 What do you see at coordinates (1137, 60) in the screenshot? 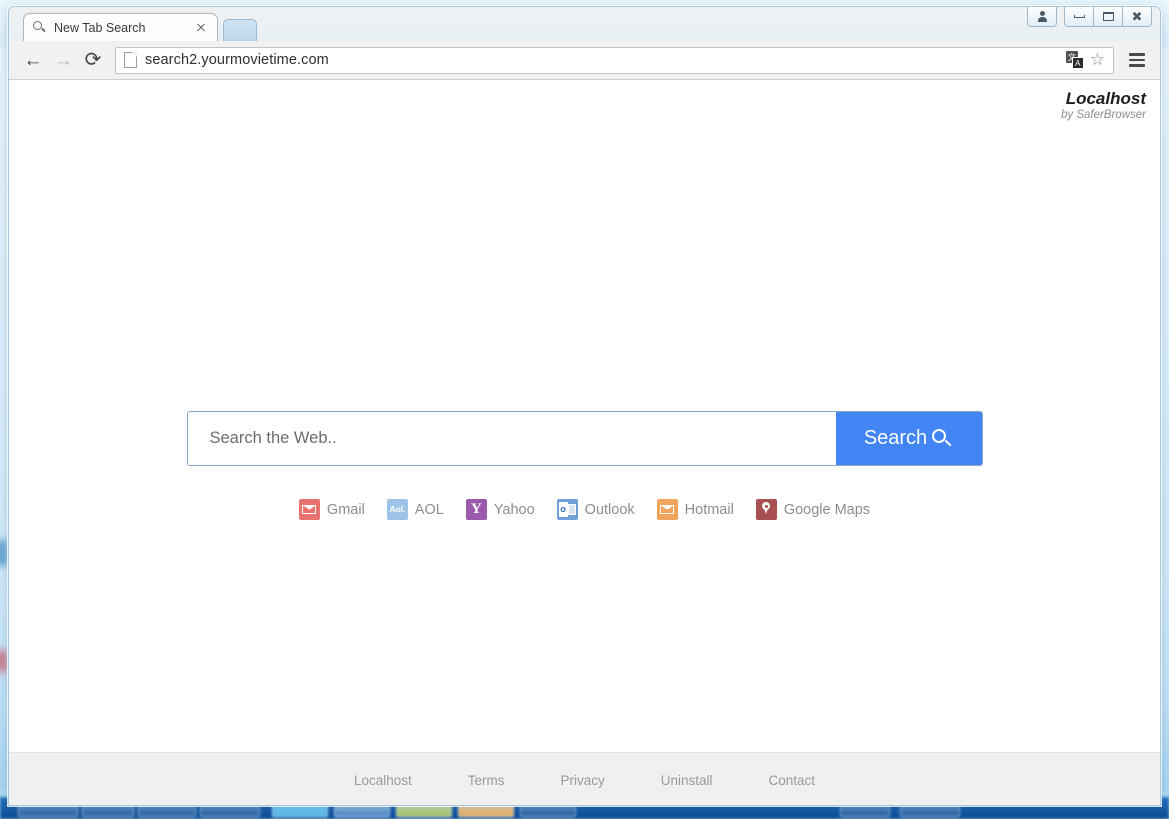
I see `hamburger-menu-icon` at bounding box center [1137, 60].